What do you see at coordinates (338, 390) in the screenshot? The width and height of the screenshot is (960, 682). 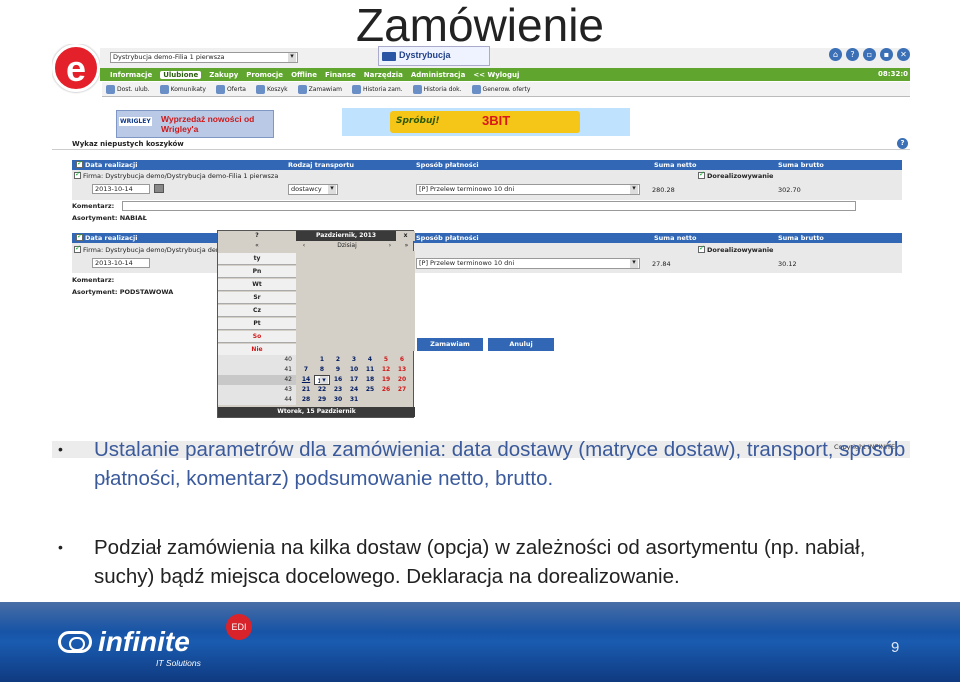 I see `calendar-day: 23` at bounding box center [338, 390].